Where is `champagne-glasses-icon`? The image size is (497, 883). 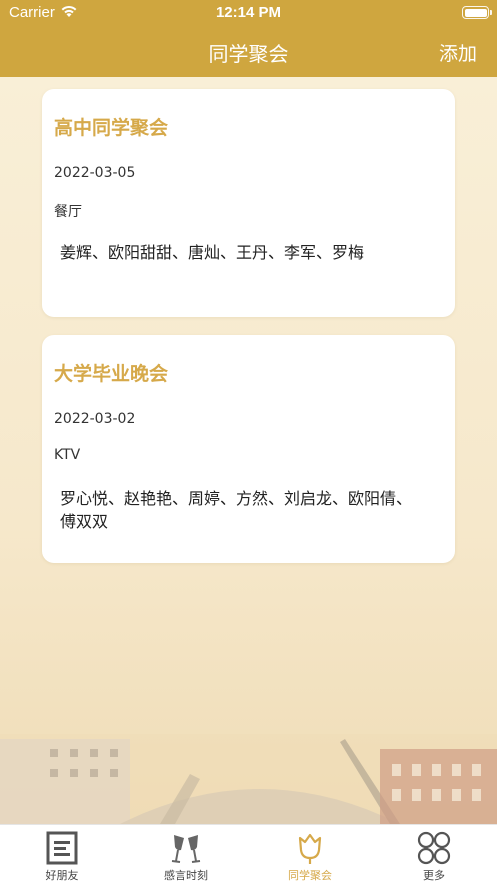
champagne-glasses-icon is located at coordinates (186, 849).